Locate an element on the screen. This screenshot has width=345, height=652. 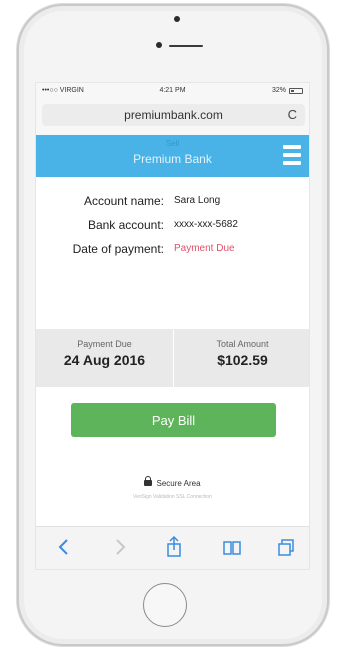
account-name-label: Account name: is located at coordinates (123, 201).